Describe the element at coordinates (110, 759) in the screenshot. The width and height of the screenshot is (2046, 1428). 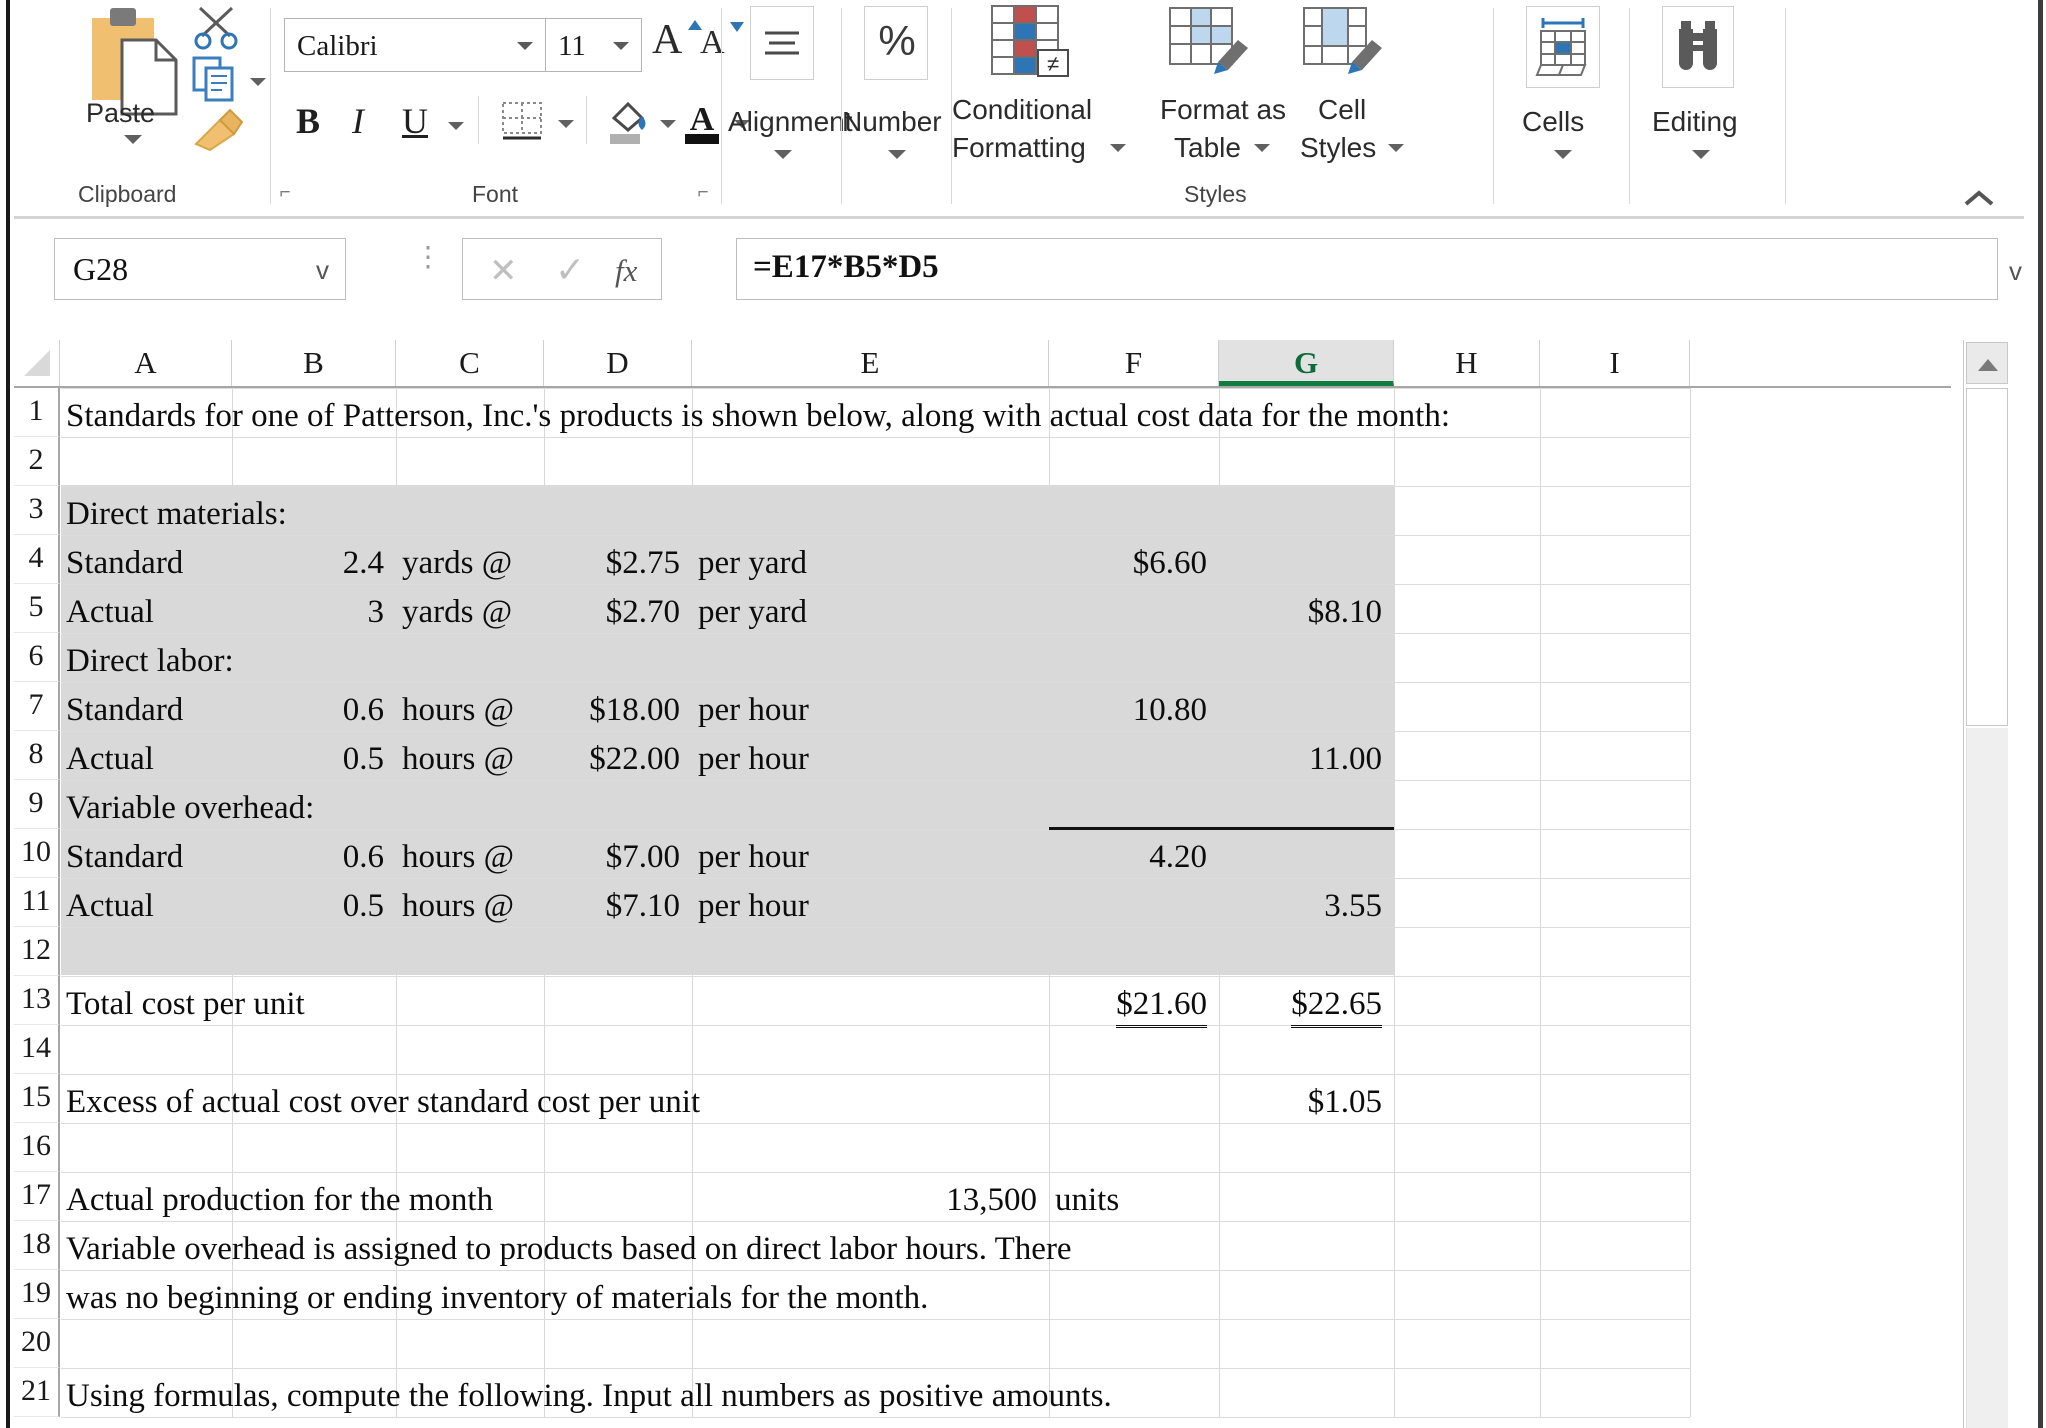
I see `cell-A8: Actual` at that location.